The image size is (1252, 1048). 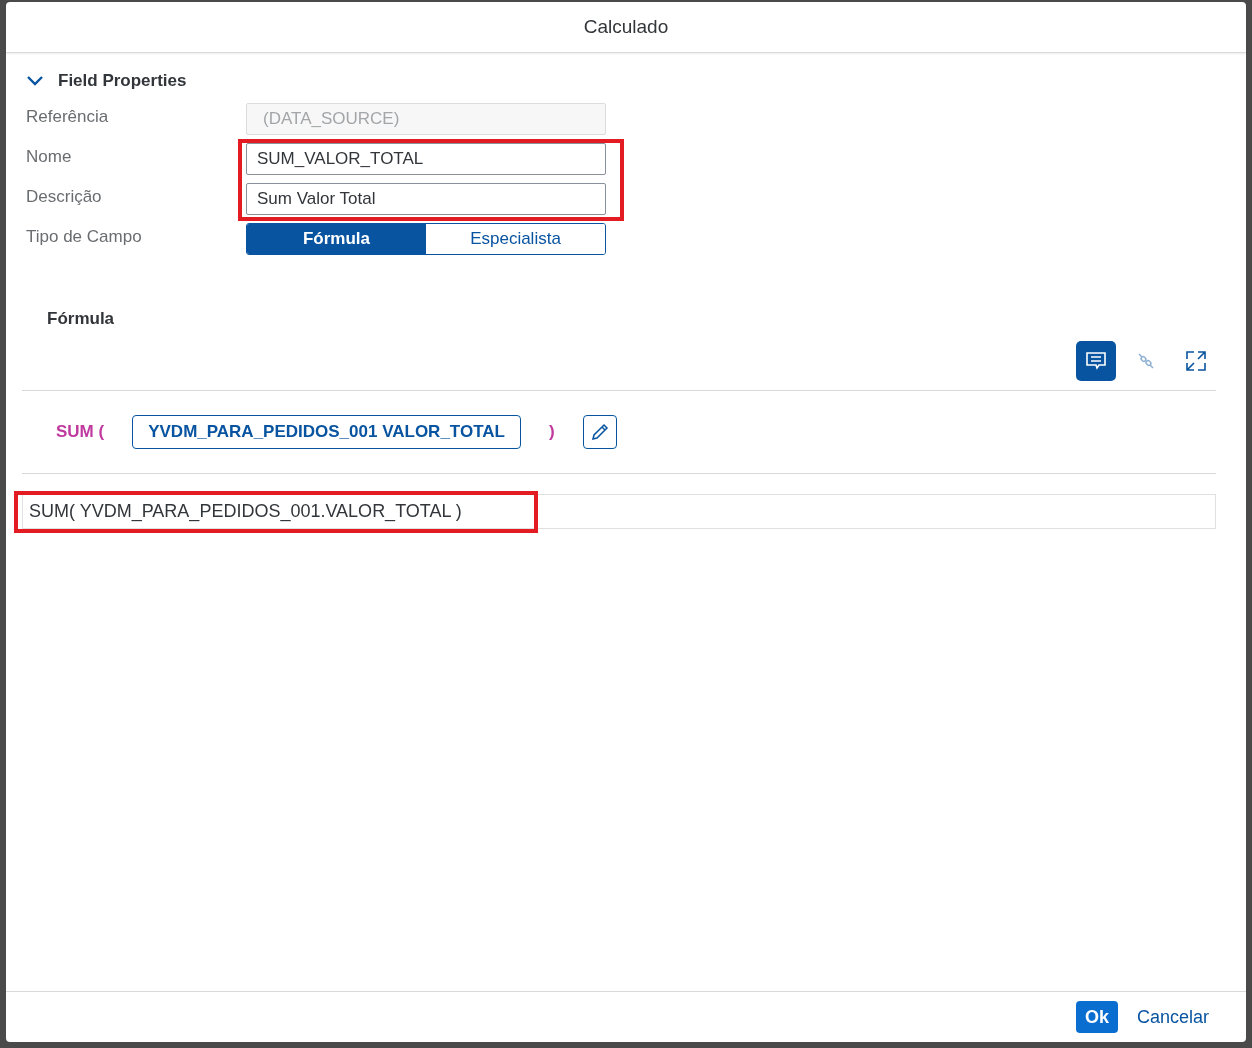 I want to click on section-toggle: Field Properties, so click(x=101, y=81).